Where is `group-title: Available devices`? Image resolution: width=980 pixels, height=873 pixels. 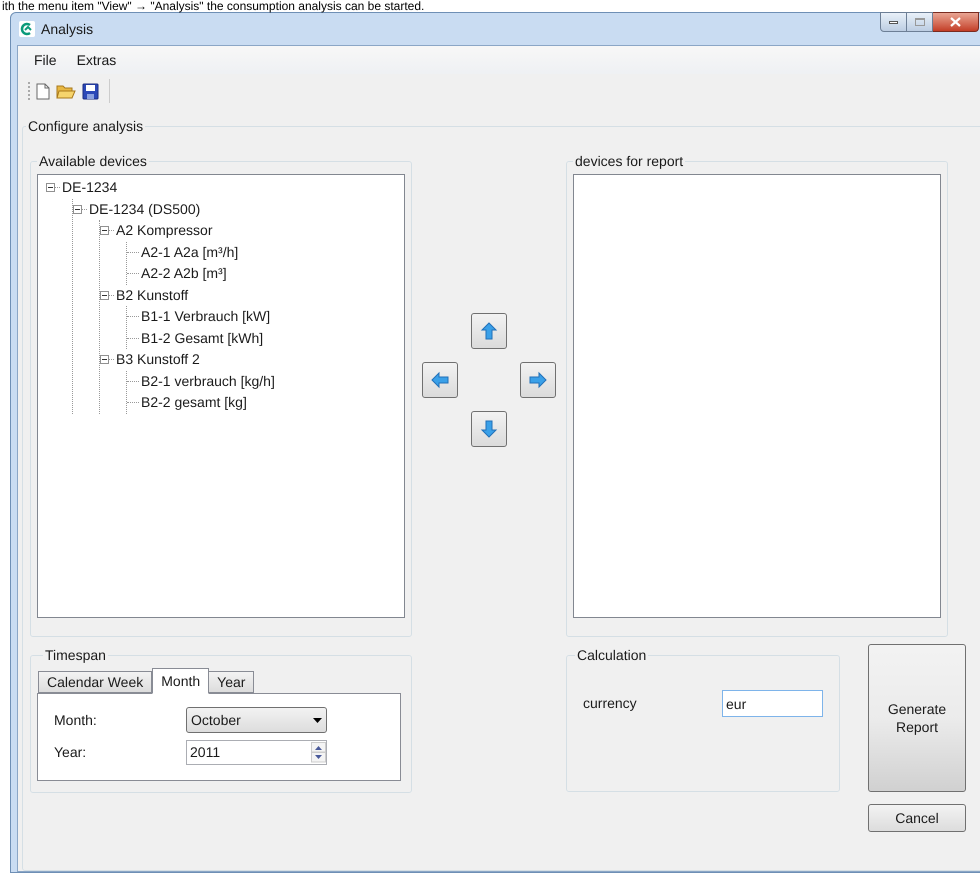
group-title: Available devices is located at coordinates (93, 161).